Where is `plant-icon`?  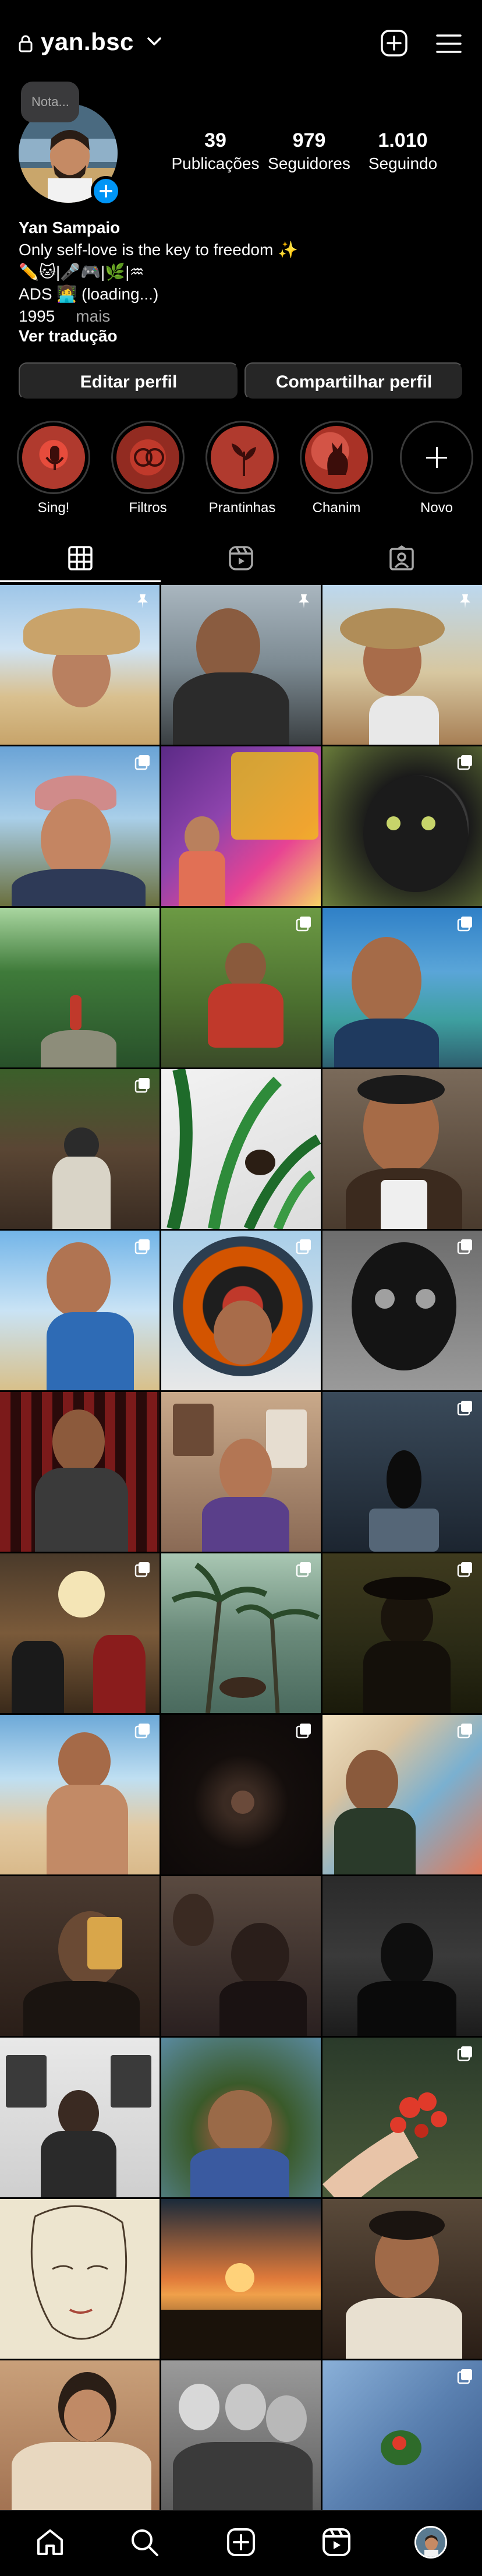
plant-icon is located at coordinates (244, 460).